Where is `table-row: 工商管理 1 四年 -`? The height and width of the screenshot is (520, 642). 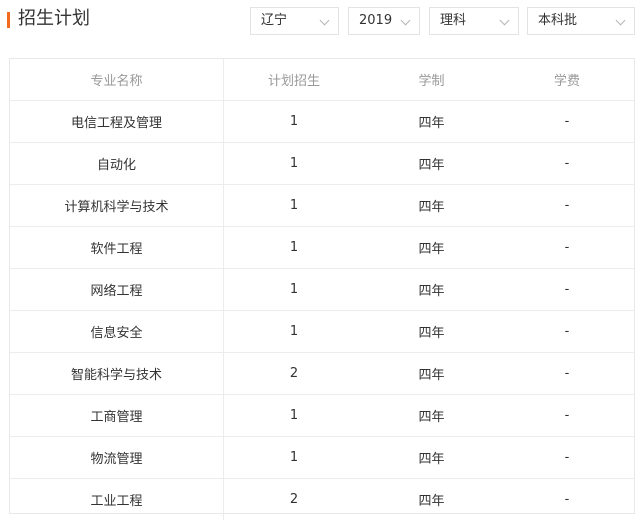
table-row: 工商管理 1 四年 - is located at coordinates (322, 415).